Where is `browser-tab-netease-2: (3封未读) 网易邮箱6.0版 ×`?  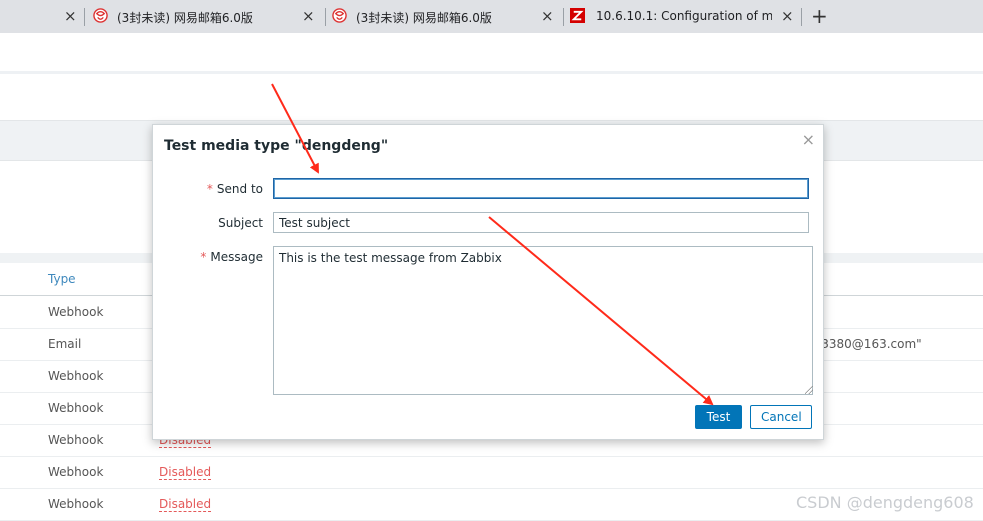 browser-tab-netease-2: (3封未读) 网易邮箱6.0版 × is located at coordinates (444, 16).